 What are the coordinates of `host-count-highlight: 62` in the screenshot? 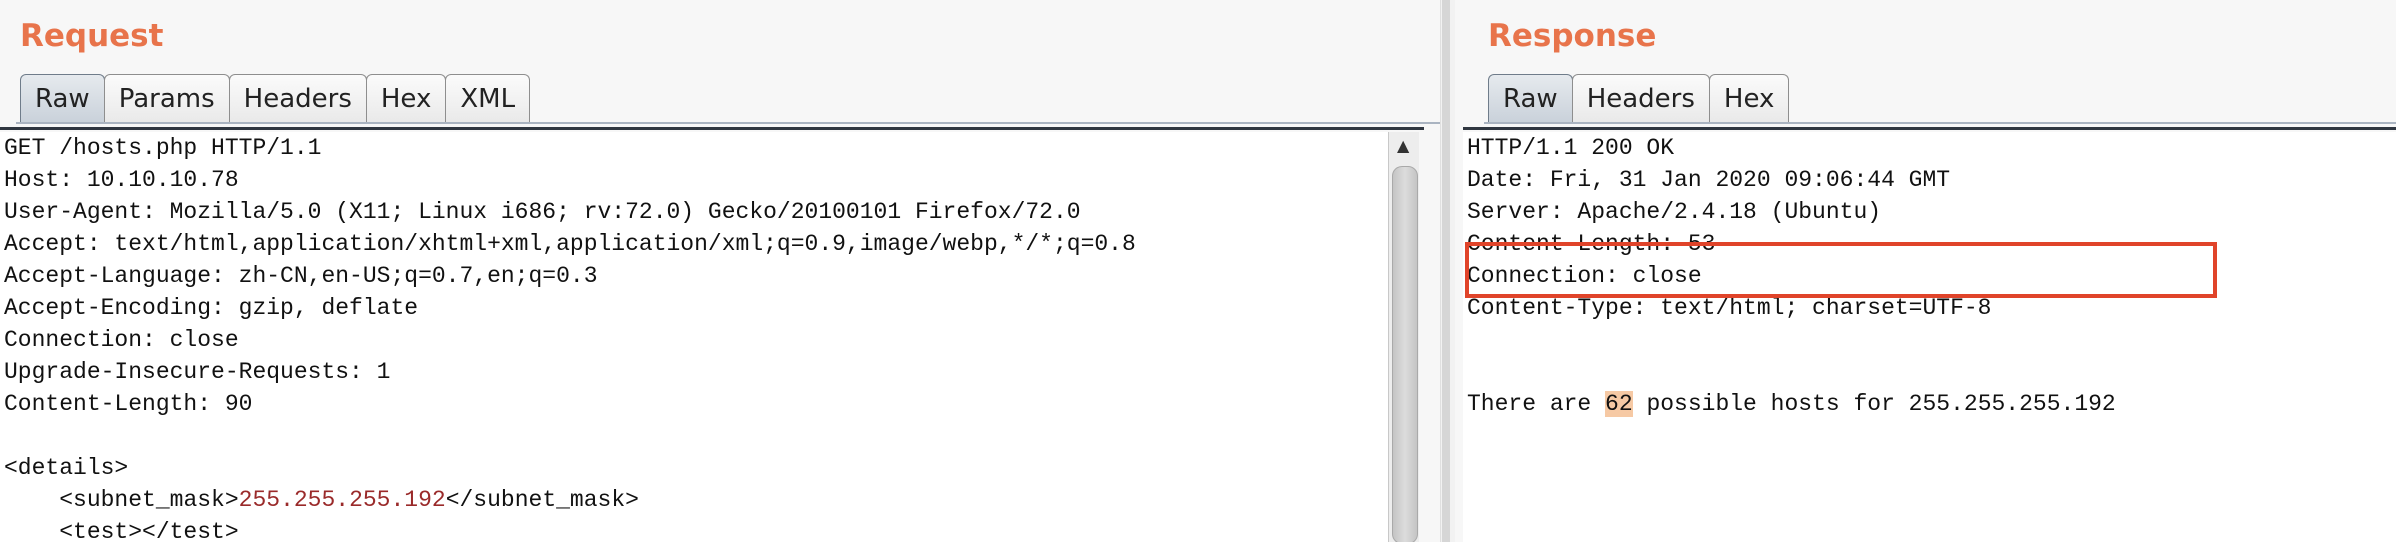 It's located at (1619, 404).